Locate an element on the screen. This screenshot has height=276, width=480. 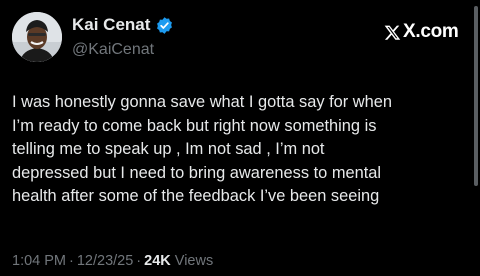
brand-logo: X.com is located at coordinates (421, 32).